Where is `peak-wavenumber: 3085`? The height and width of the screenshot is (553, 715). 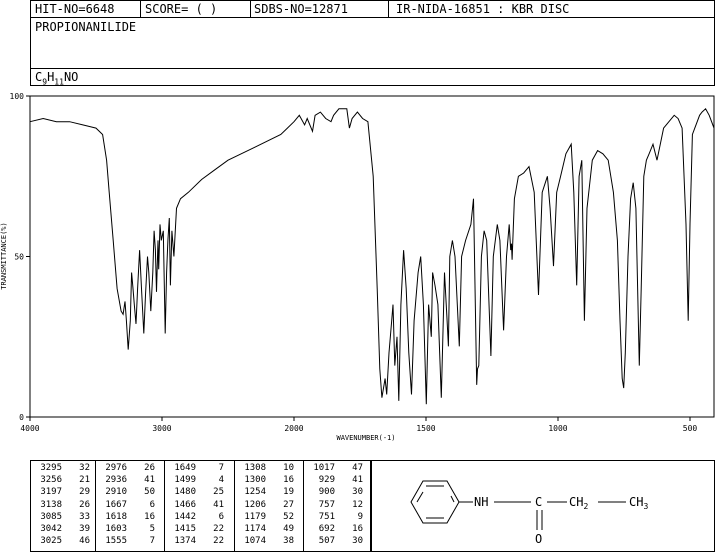
peak-wavenumber: 3085 is located at coordinates (51, 516).